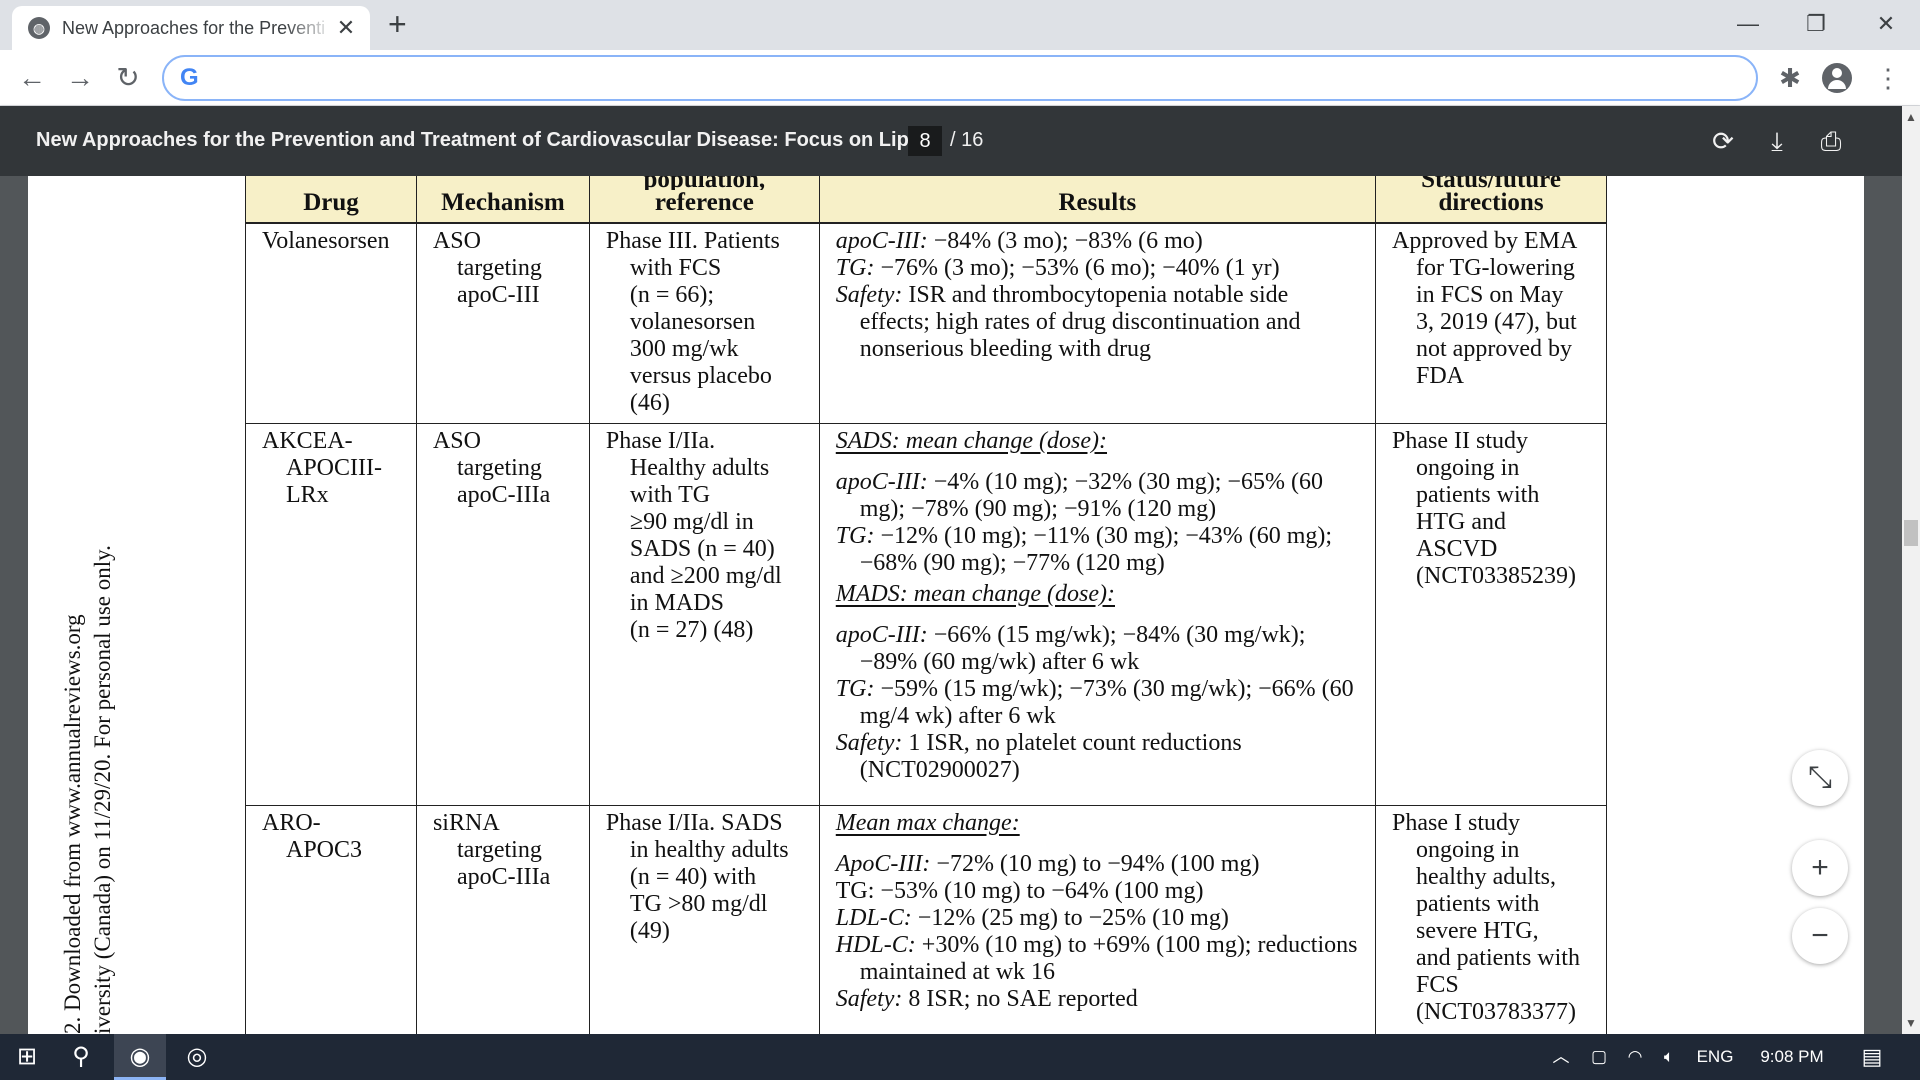  What do you see at coordinates (1911, 117) in the screenshot?
I see `scroll-up-arrow-icon: ▲` at bounding box center [1911, 117].